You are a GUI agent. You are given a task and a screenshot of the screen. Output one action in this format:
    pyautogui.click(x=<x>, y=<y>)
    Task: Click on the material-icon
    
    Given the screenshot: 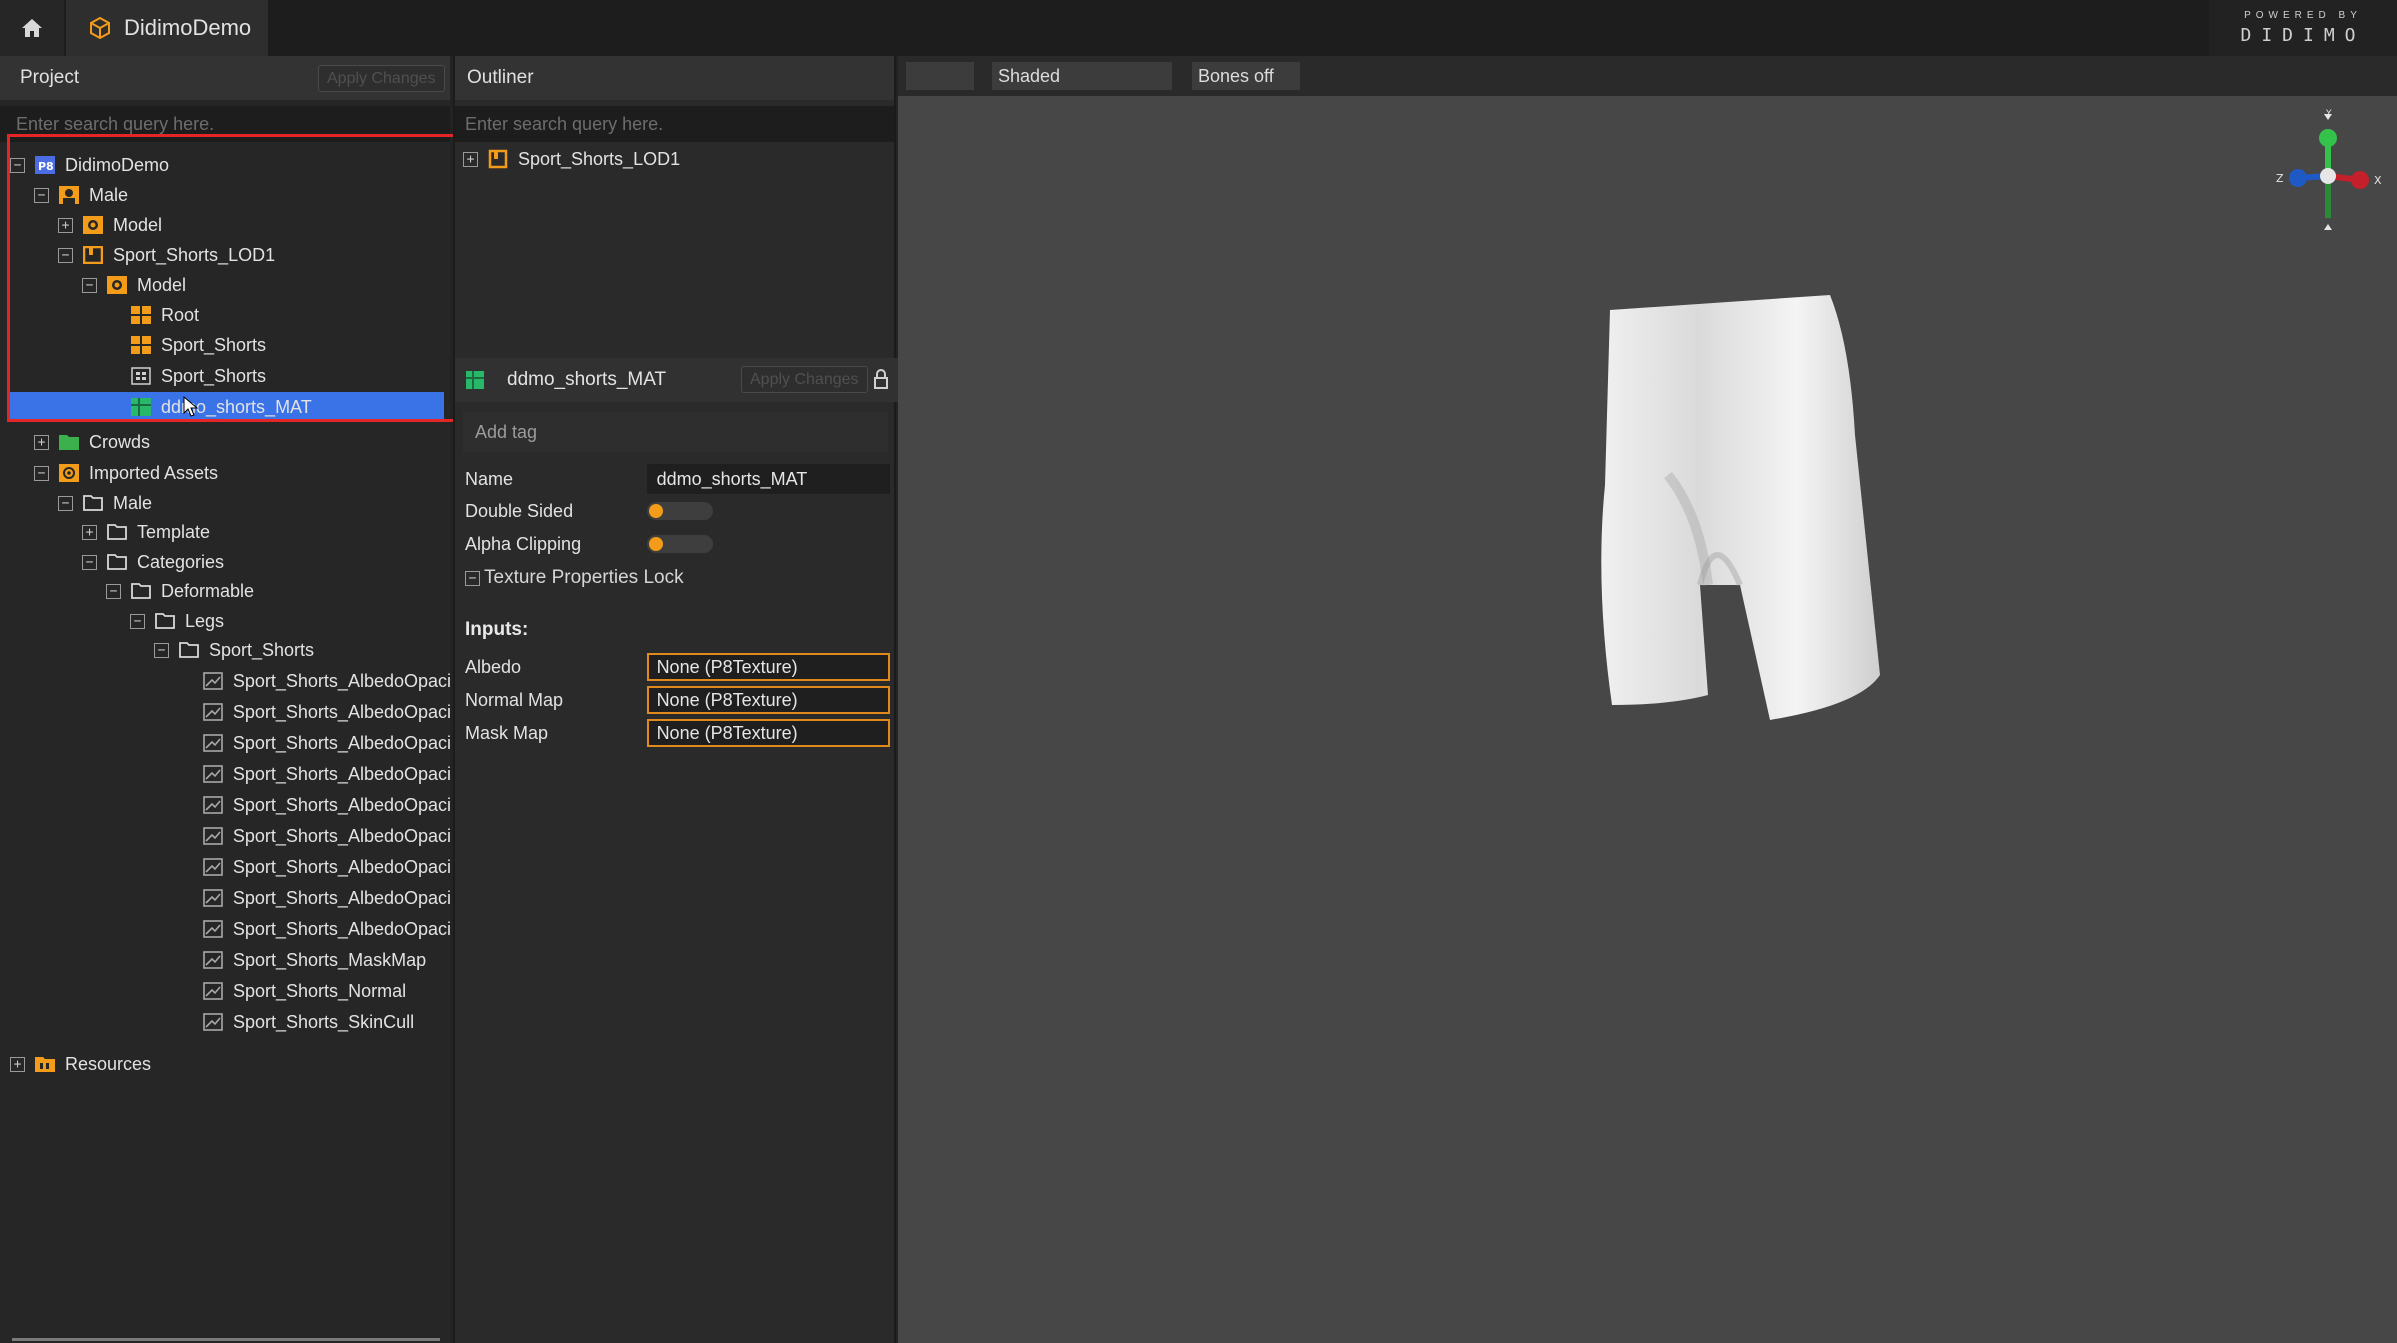 What is the action you would take?
    pyautogui.click(x=475, y=380)
    